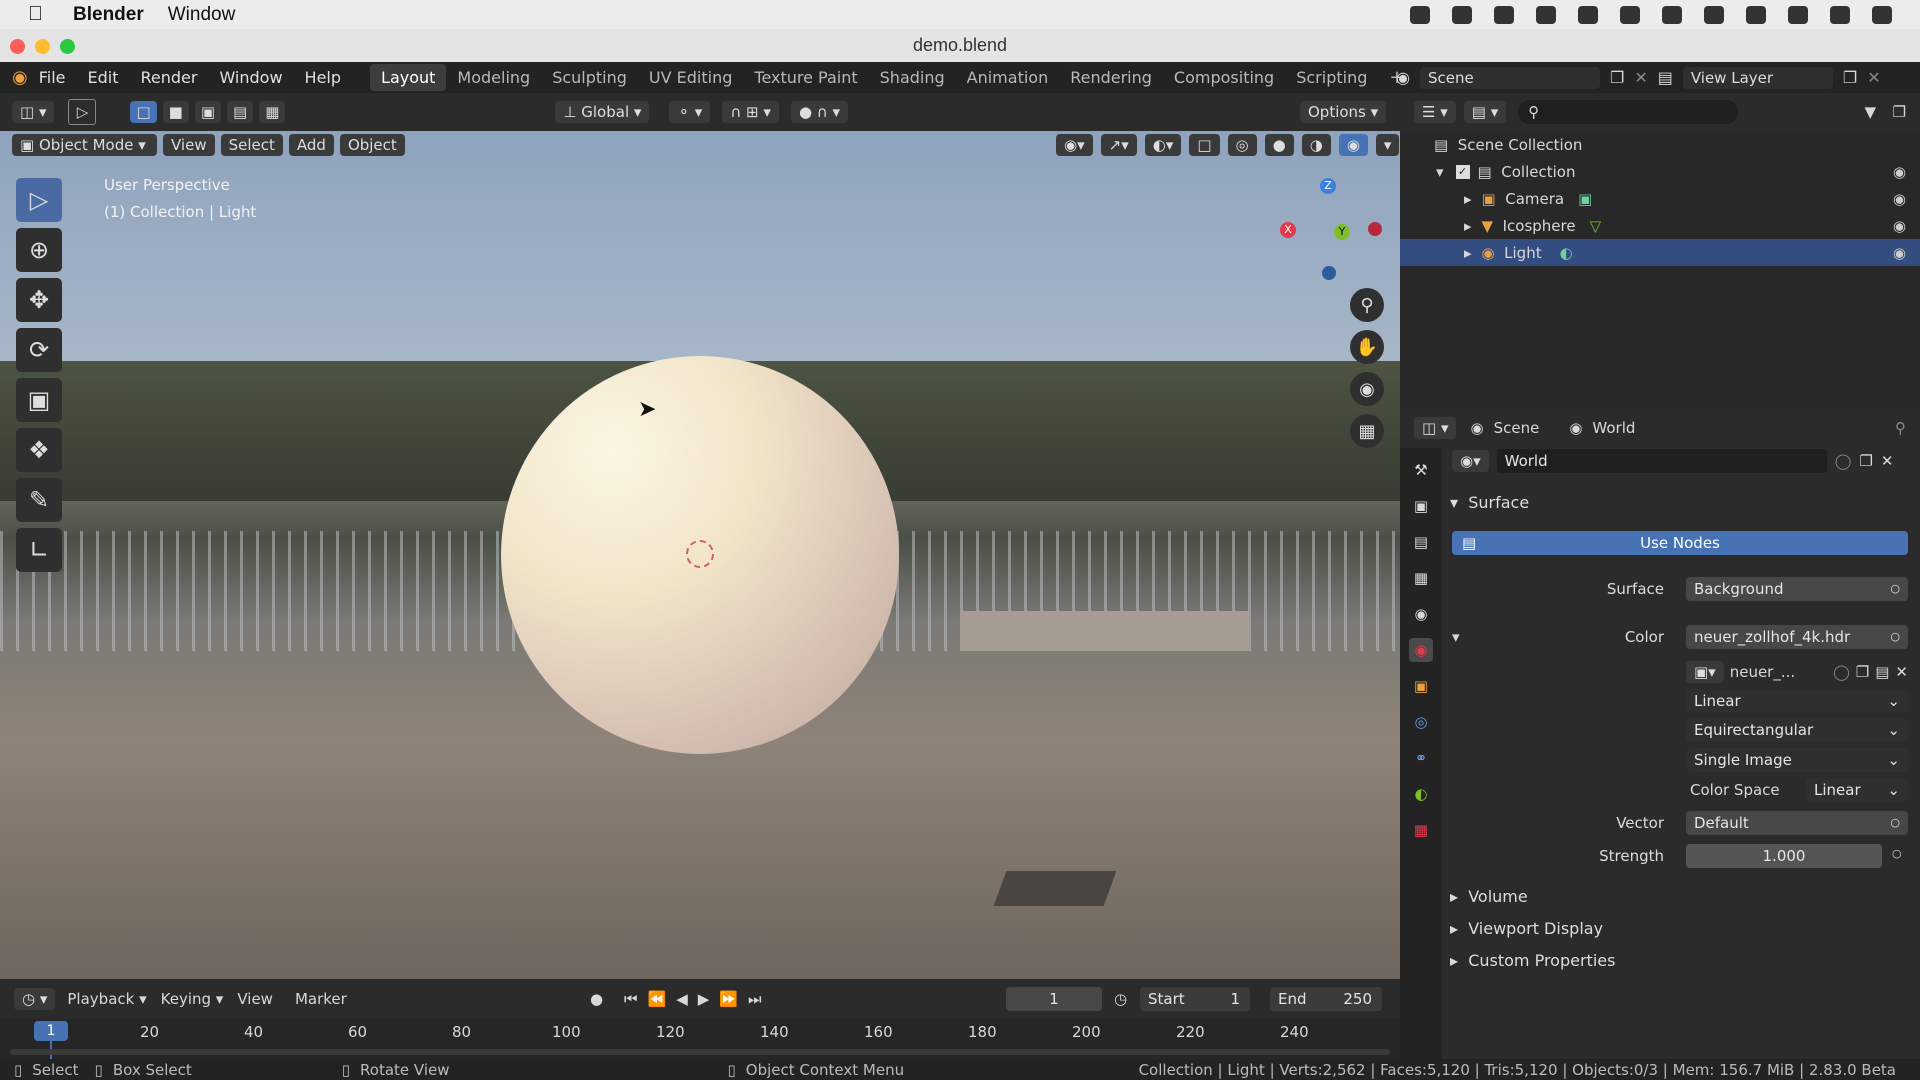 This screenshot has height=1080, width=1920. I want to click on timeline-view-menu: View, so click(255, 999).